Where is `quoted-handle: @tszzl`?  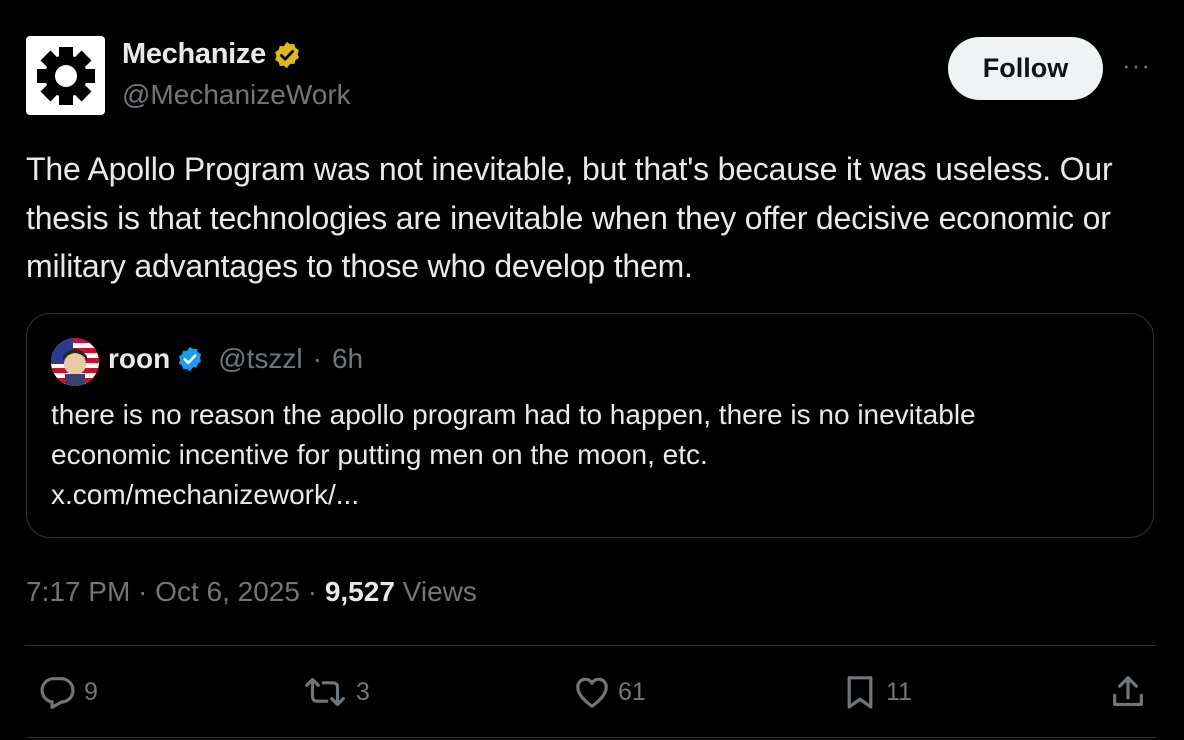 quoted-handle: @tszzl is located at coordinates (260, 359).